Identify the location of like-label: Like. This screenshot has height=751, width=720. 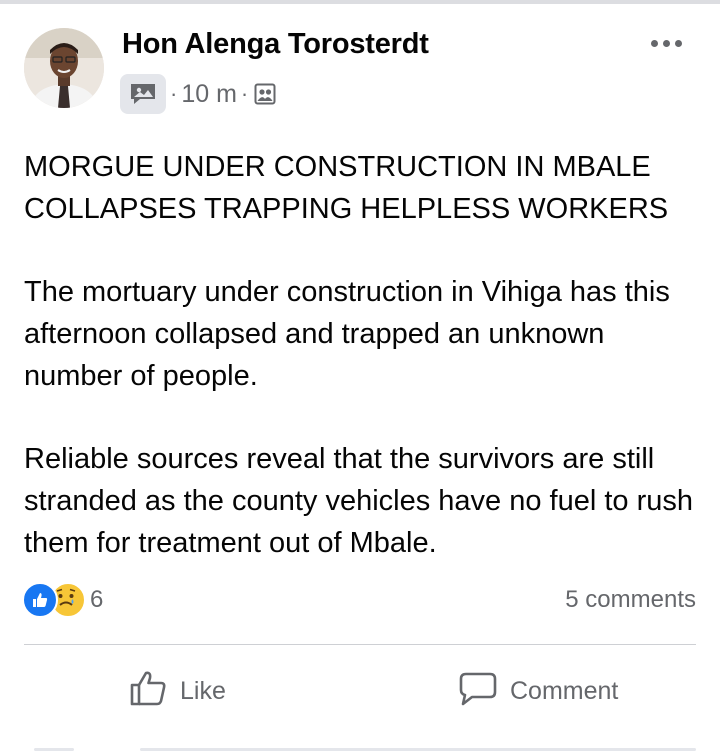
(203, 690).